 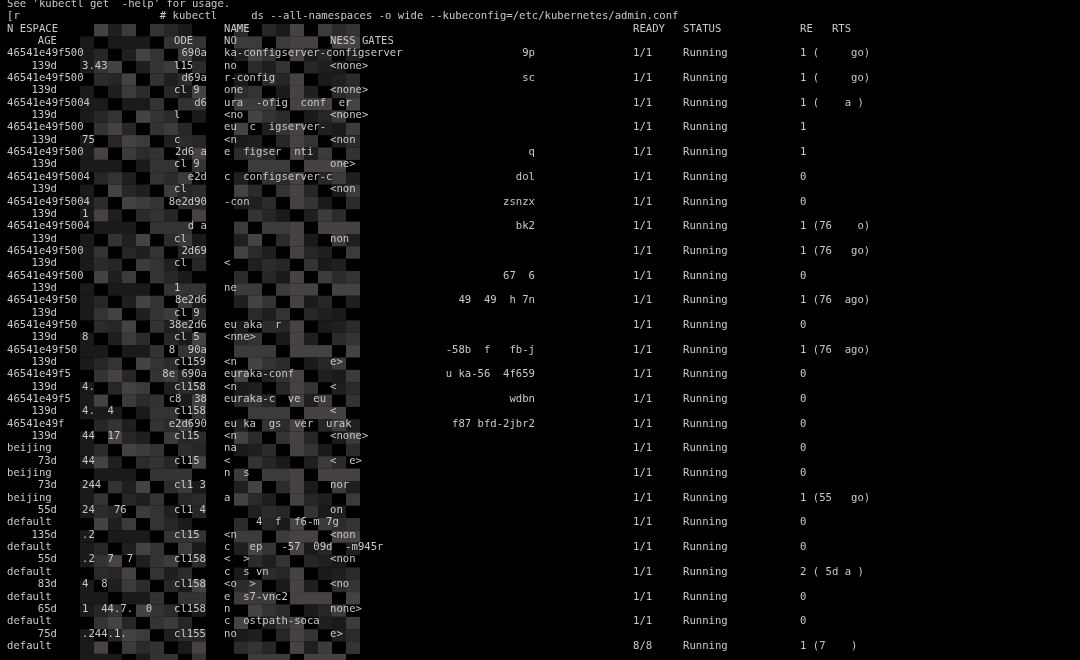 What do you see at coordinates (187, 200) in the screenshot?
I see `table-cell: 8e2d90` at bounding box center [187, 200].